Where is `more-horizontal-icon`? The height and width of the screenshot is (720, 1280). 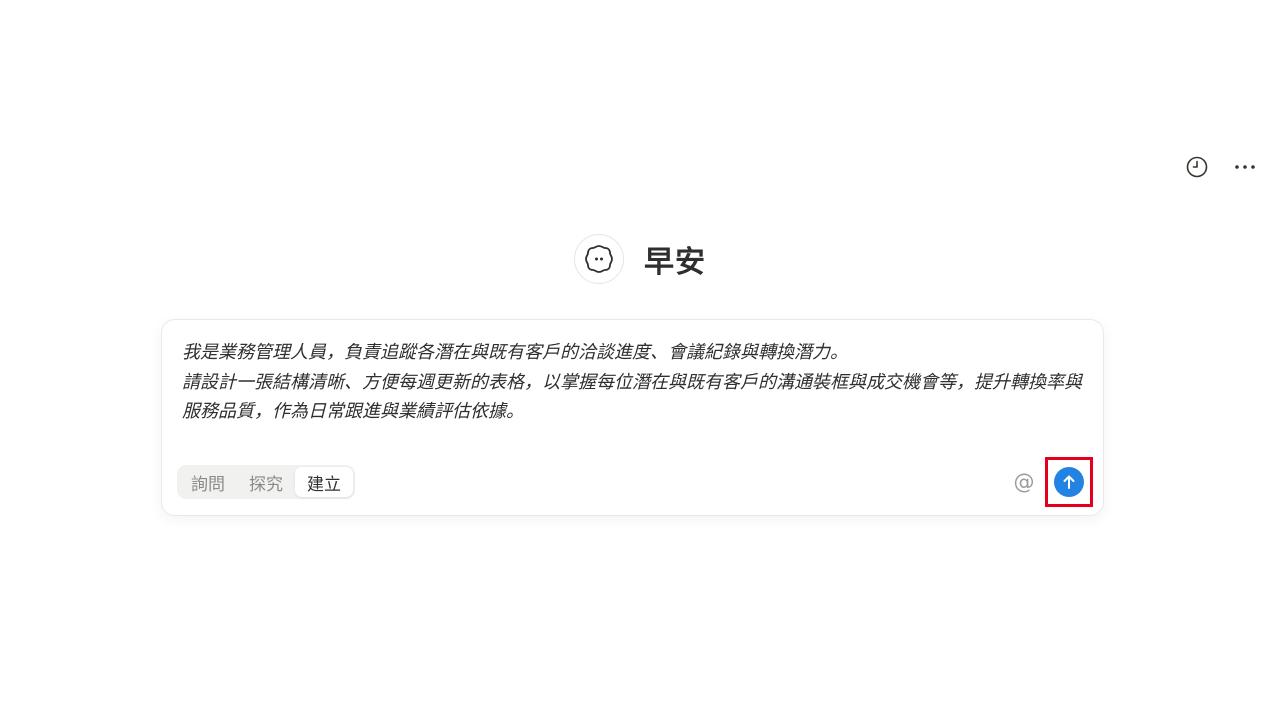
more-horizontal-icon is located at coordinates (1245, 167).